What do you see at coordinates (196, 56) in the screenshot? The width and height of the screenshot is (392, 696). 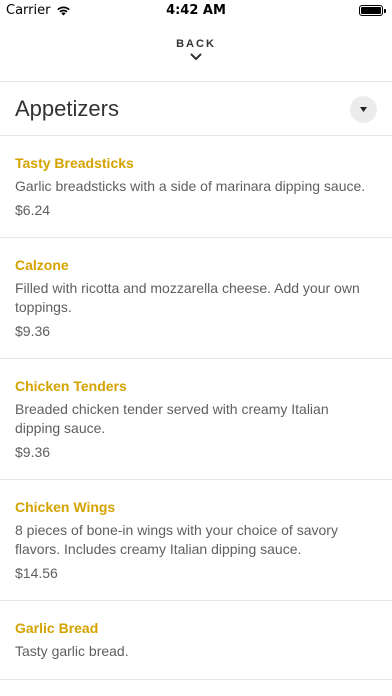 I see `chevron-down-icon` at bounding box center [196, 56].